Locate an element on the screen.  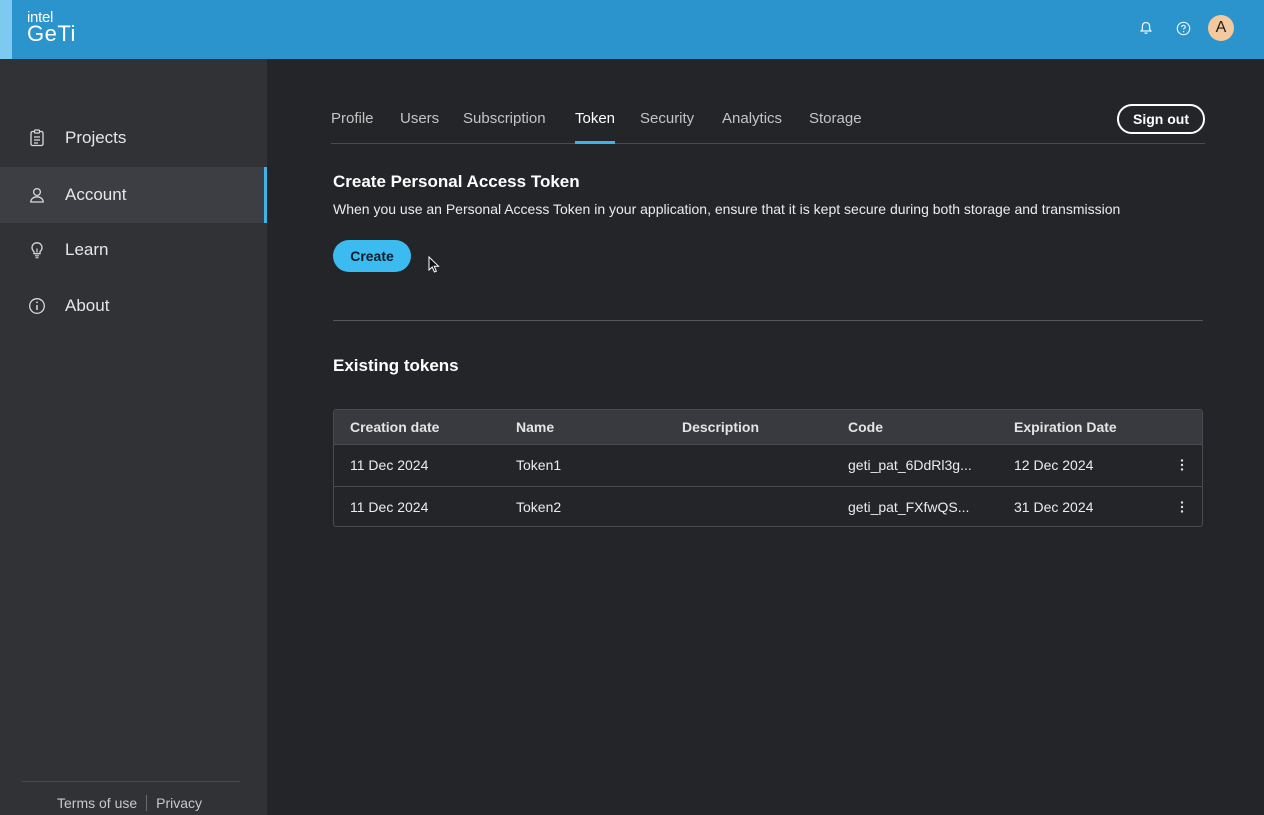
sidebar-item-learn: Learn is located at coordinates (133, 250).